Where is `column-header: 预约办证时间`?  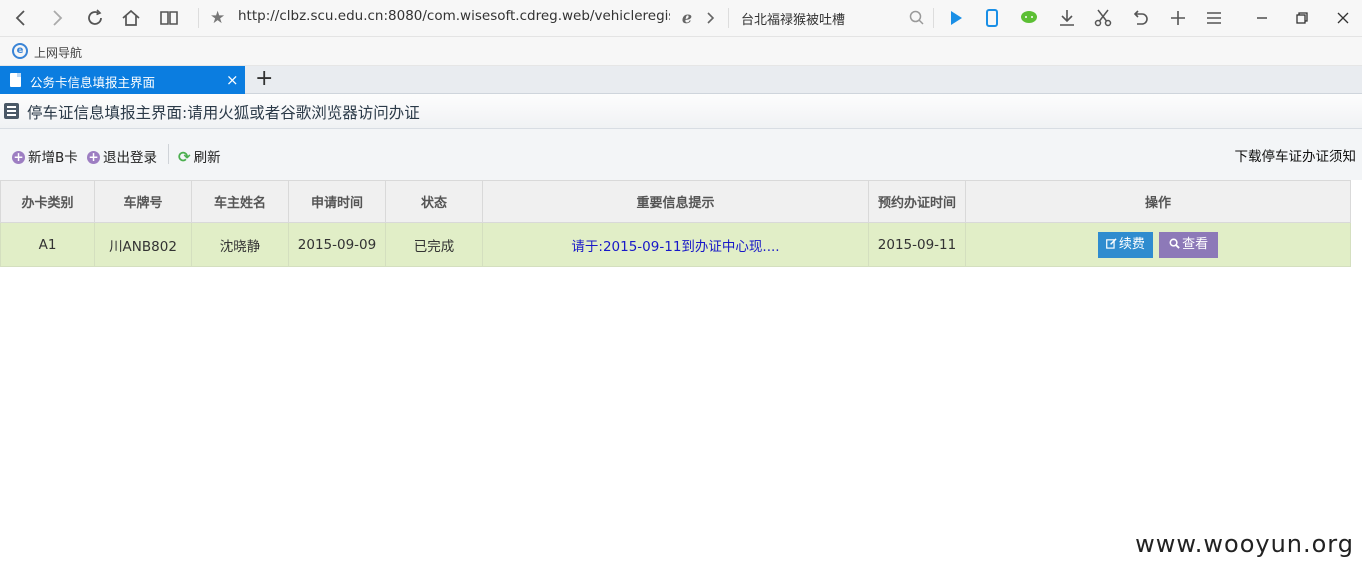 column-header: 预约办证时间 is located at coordinates (917, 201).